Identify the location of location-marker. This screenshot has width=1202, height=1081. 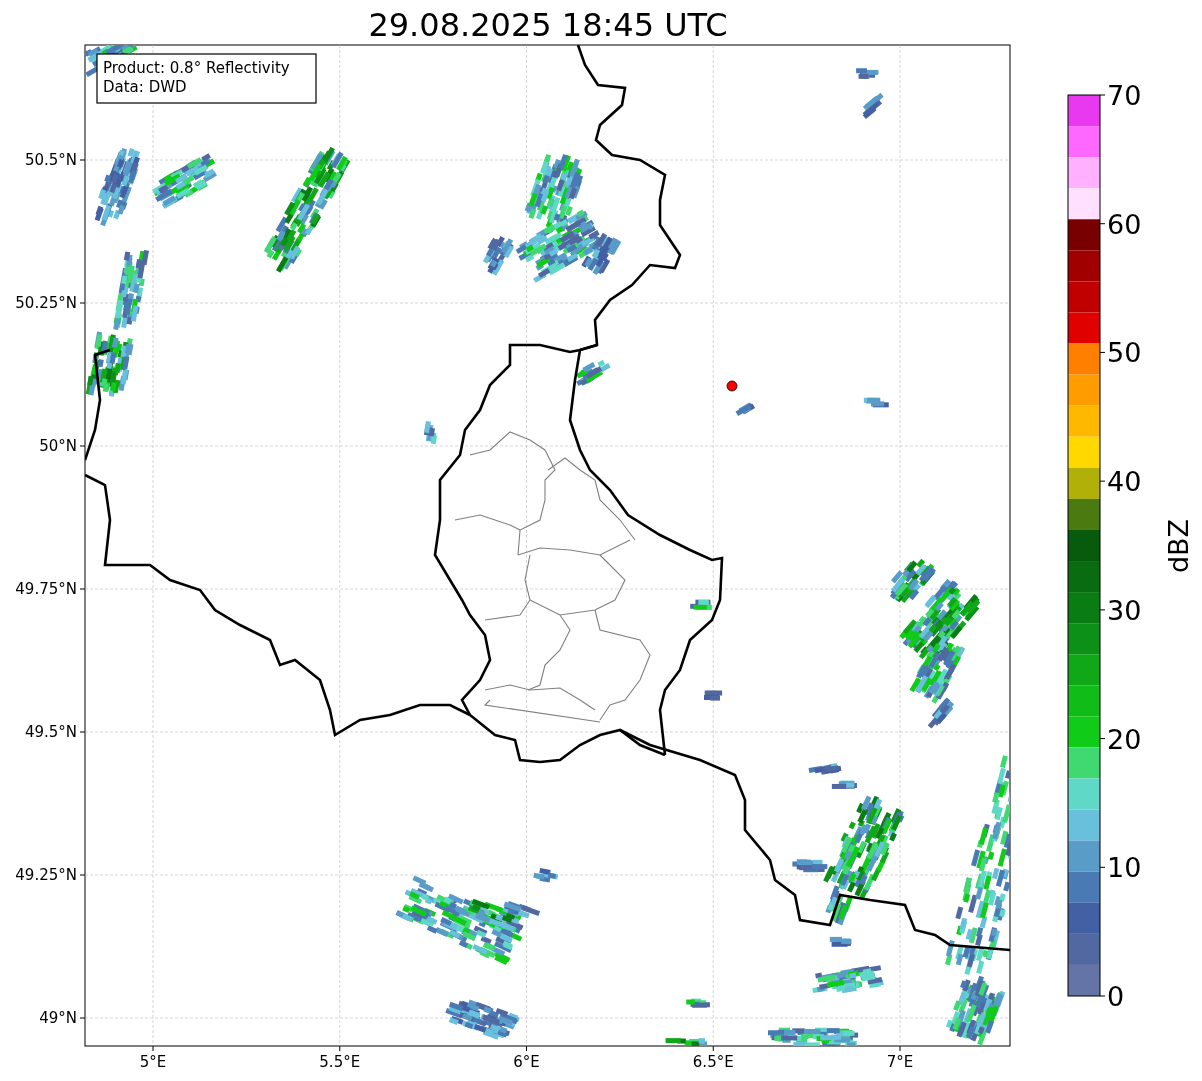
(732, 386).